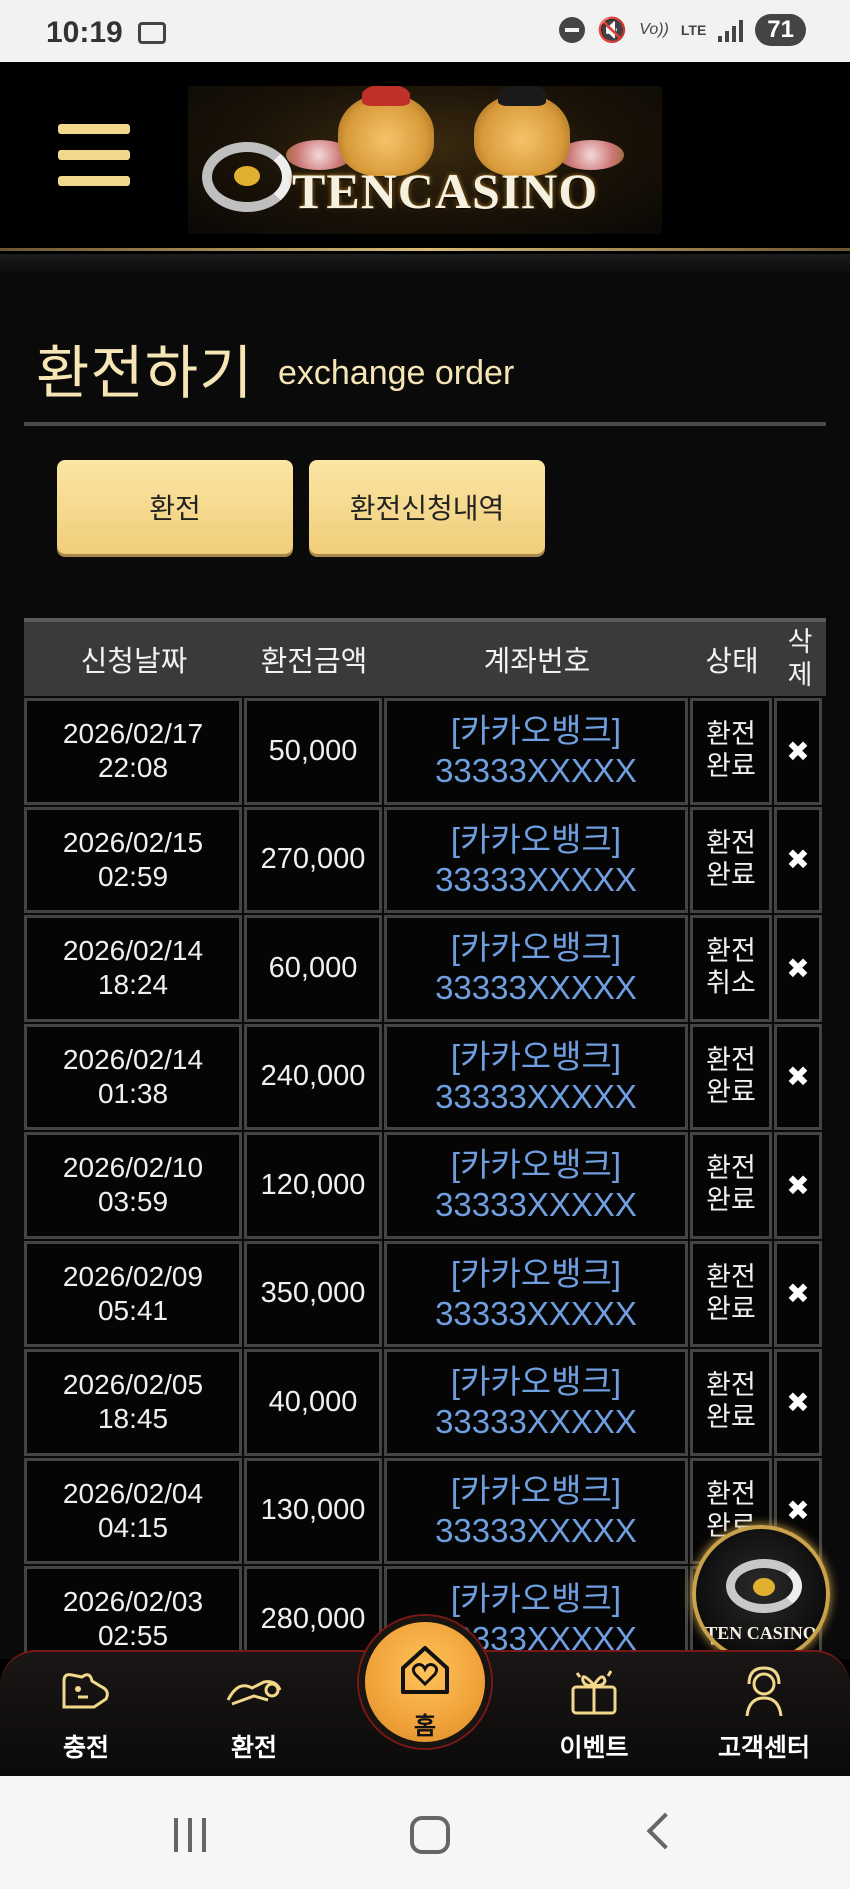 The width and height of the screenshot is (850, 1889). I want to click on row-date: 2026/02/04 04:15, so click(133, 1510).